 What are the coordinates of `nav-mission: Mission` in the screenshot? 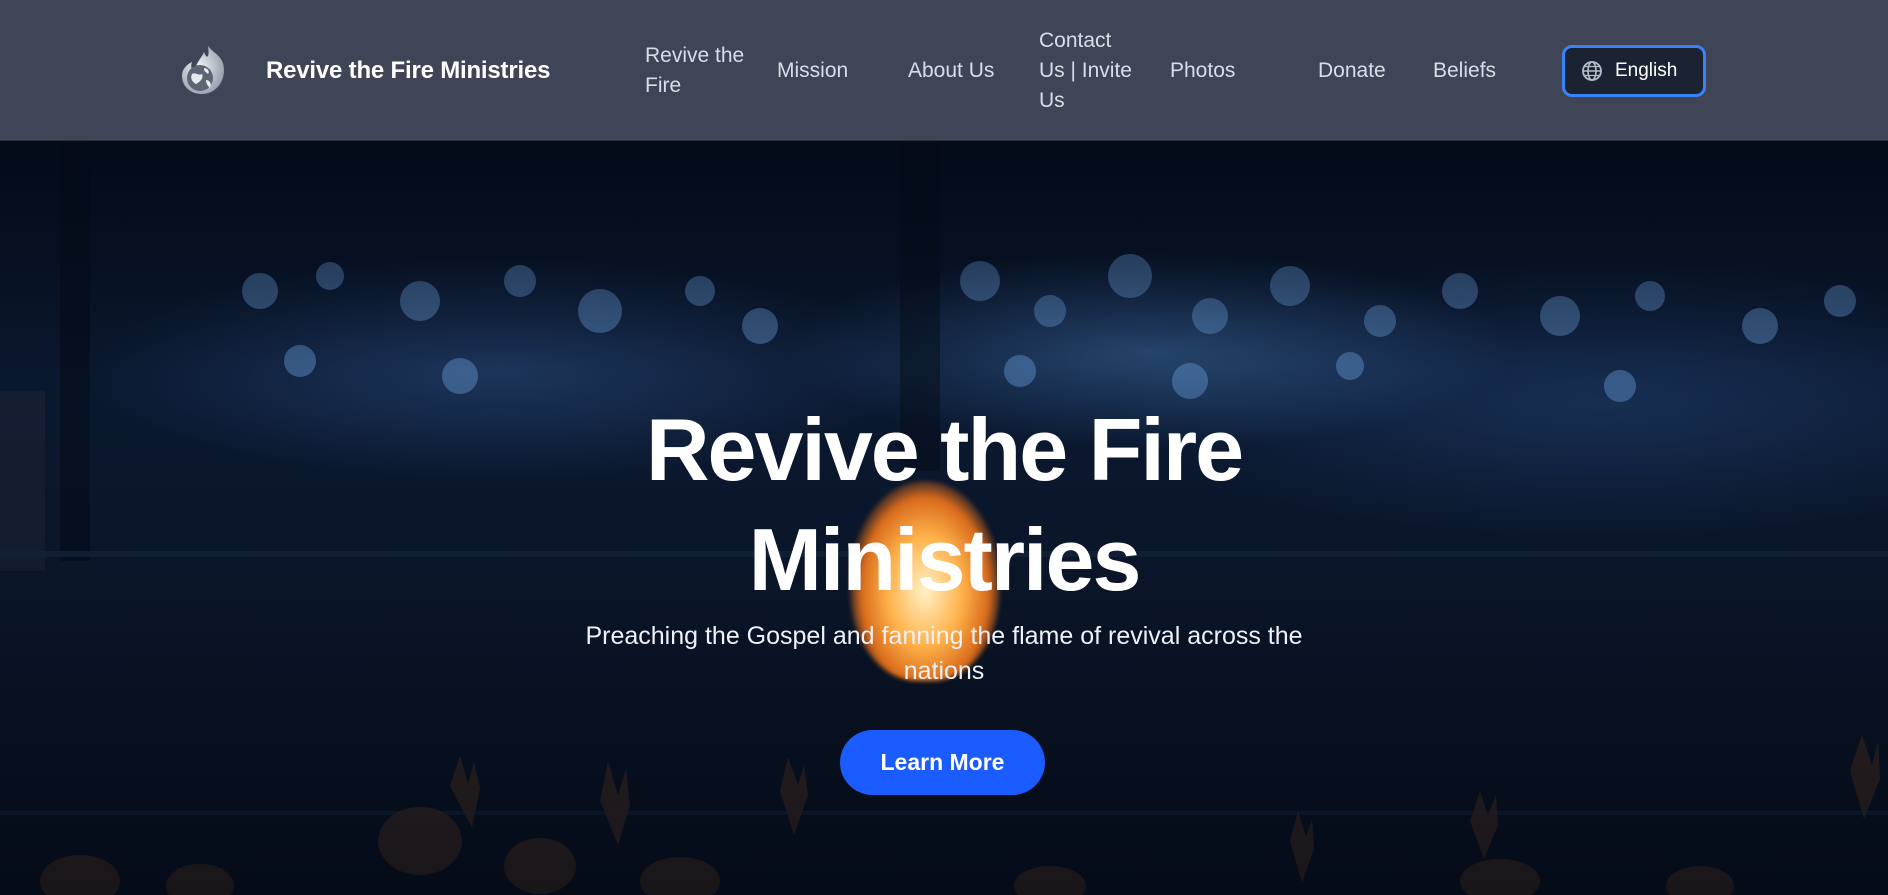 It's located at (812, 71).